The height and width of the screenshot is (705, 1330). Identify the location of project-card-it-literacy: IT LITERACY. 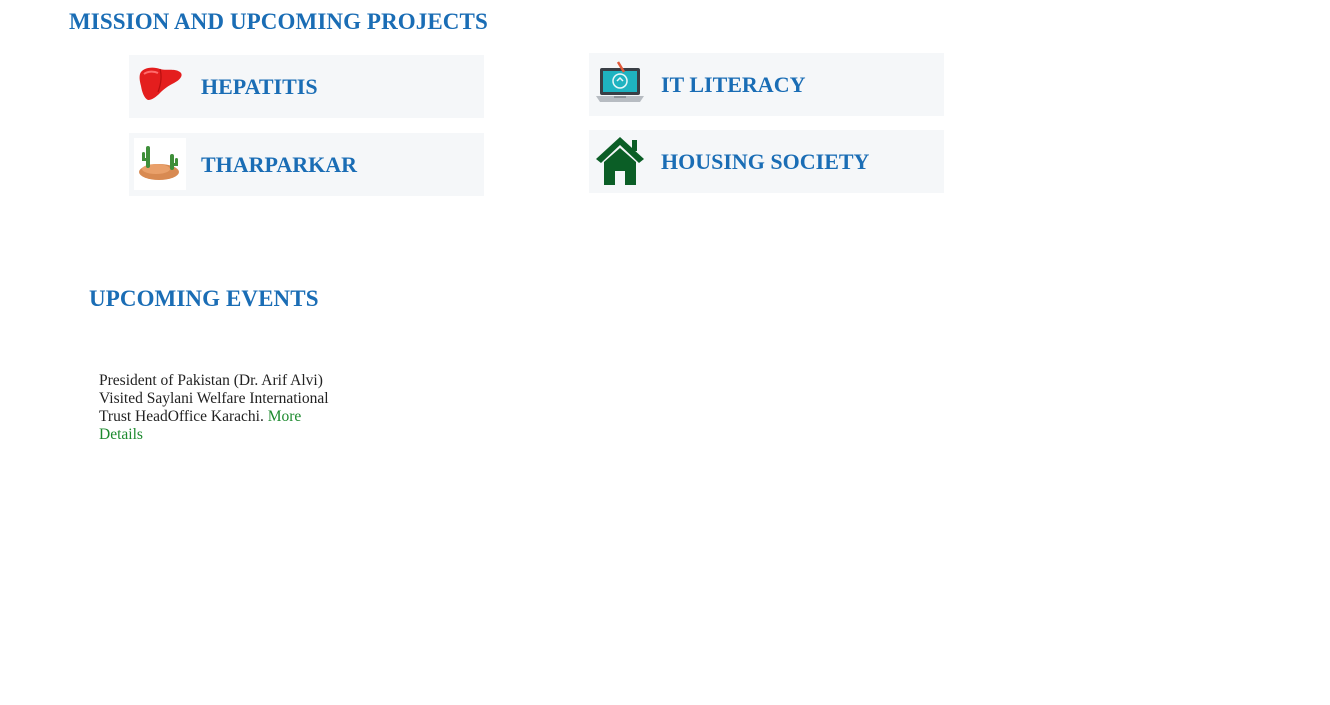
(766, 84).